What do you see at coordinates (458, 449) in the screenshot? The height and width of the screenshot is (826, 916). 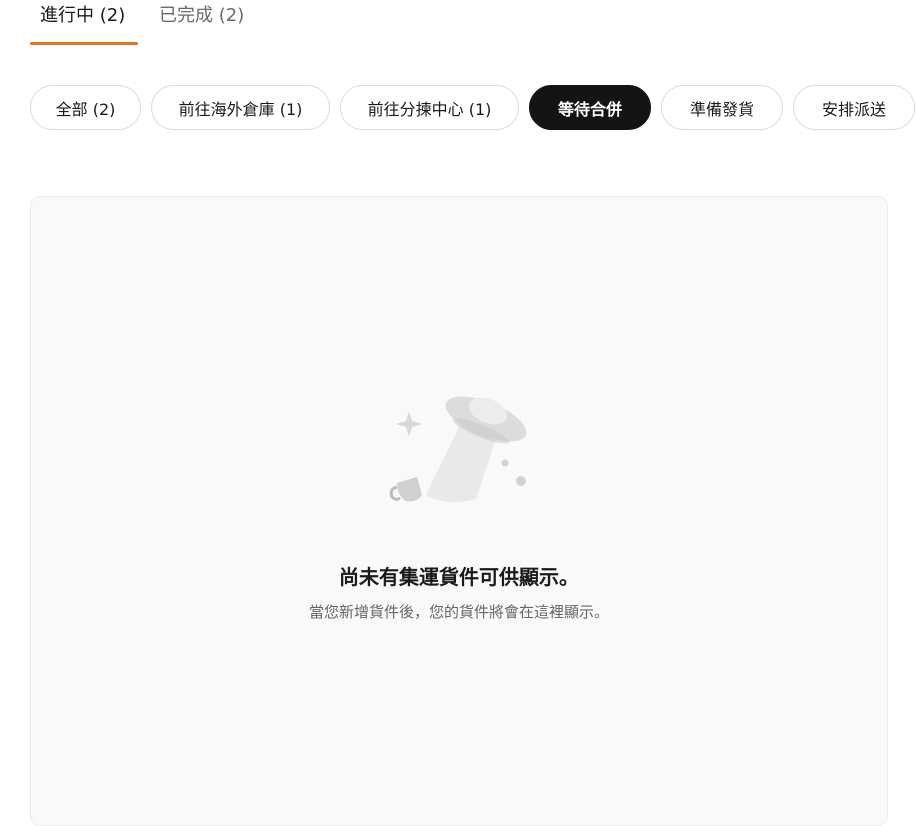 I see `ufo-illustration` at bounding box center [458, 449].